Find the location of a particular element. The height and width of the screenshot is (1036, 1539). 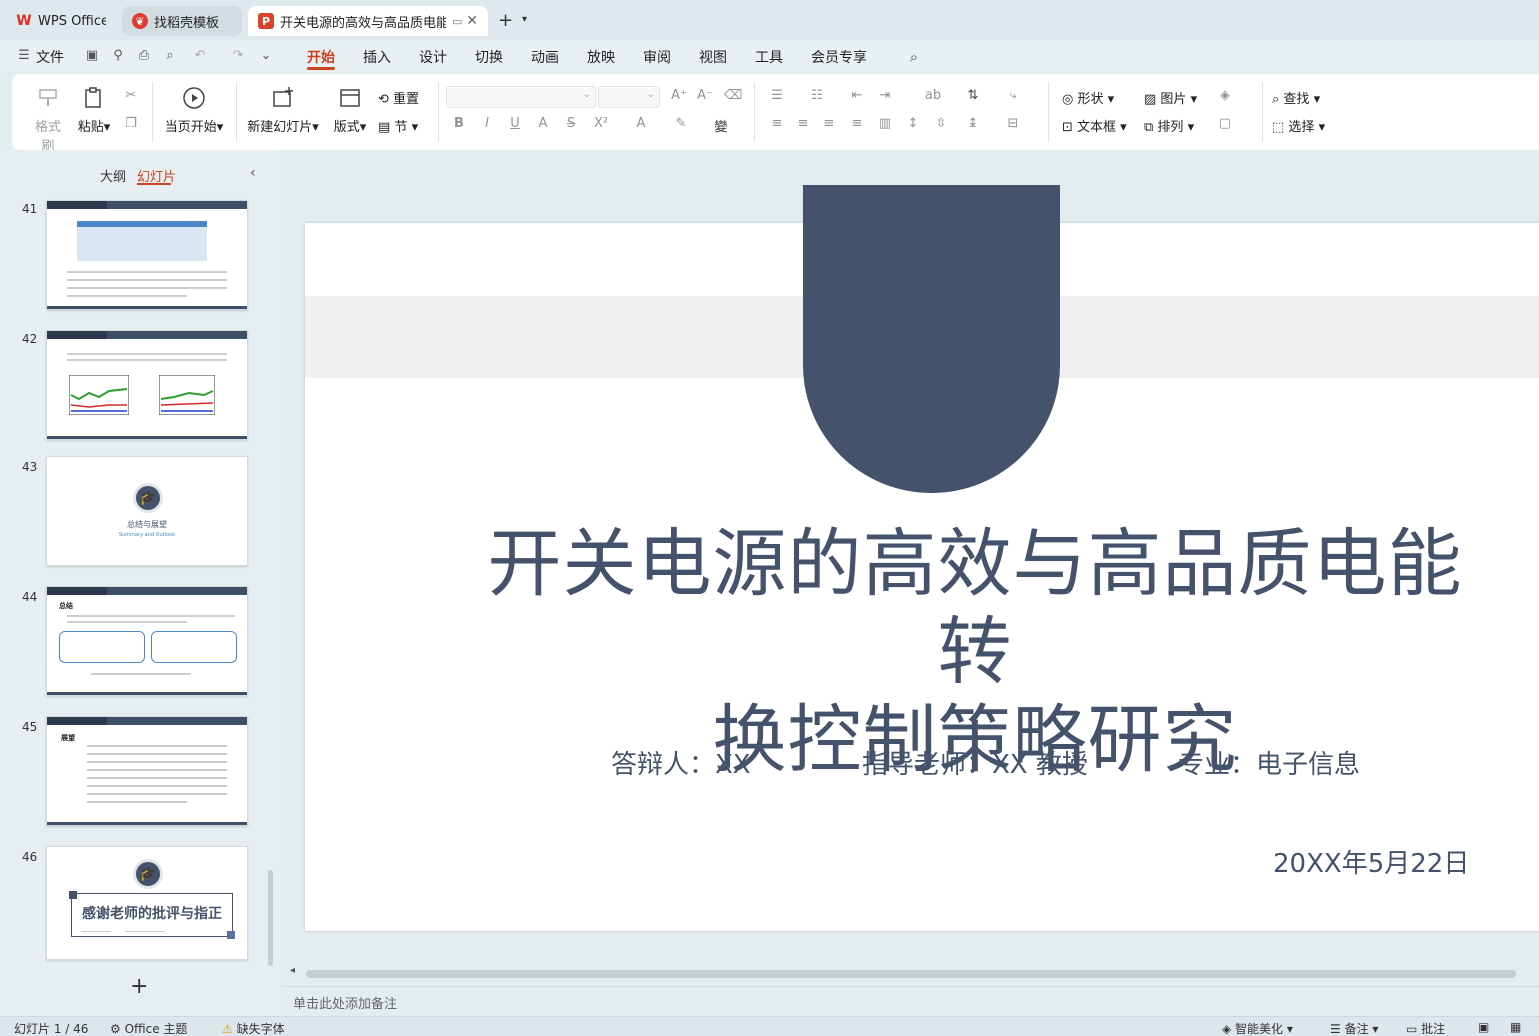

close-icon: ✕ is located at coordinates (472, 21).